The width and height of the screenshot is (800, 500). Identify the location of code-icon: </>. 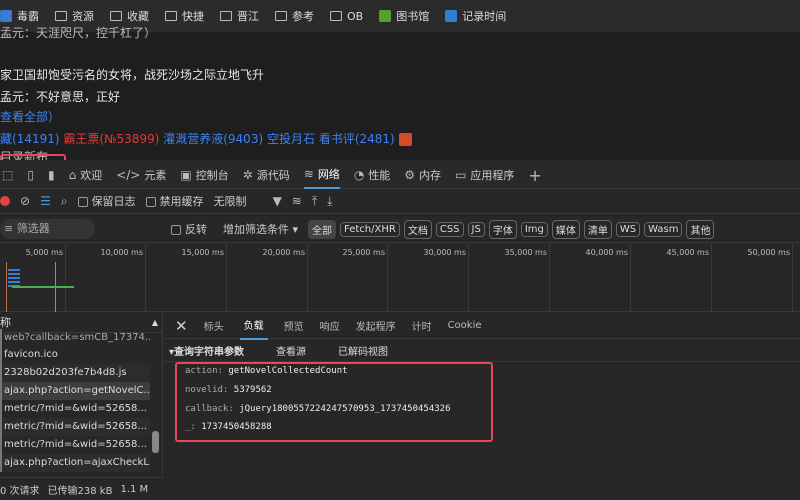
(128, 175).